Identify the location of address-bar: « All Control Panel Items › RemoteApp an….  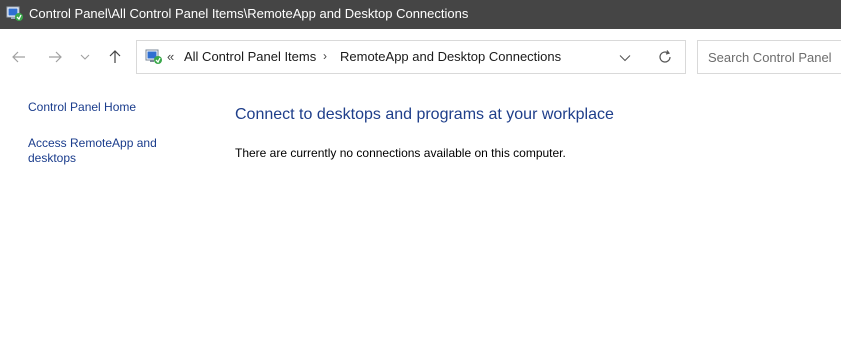
(411, 57).